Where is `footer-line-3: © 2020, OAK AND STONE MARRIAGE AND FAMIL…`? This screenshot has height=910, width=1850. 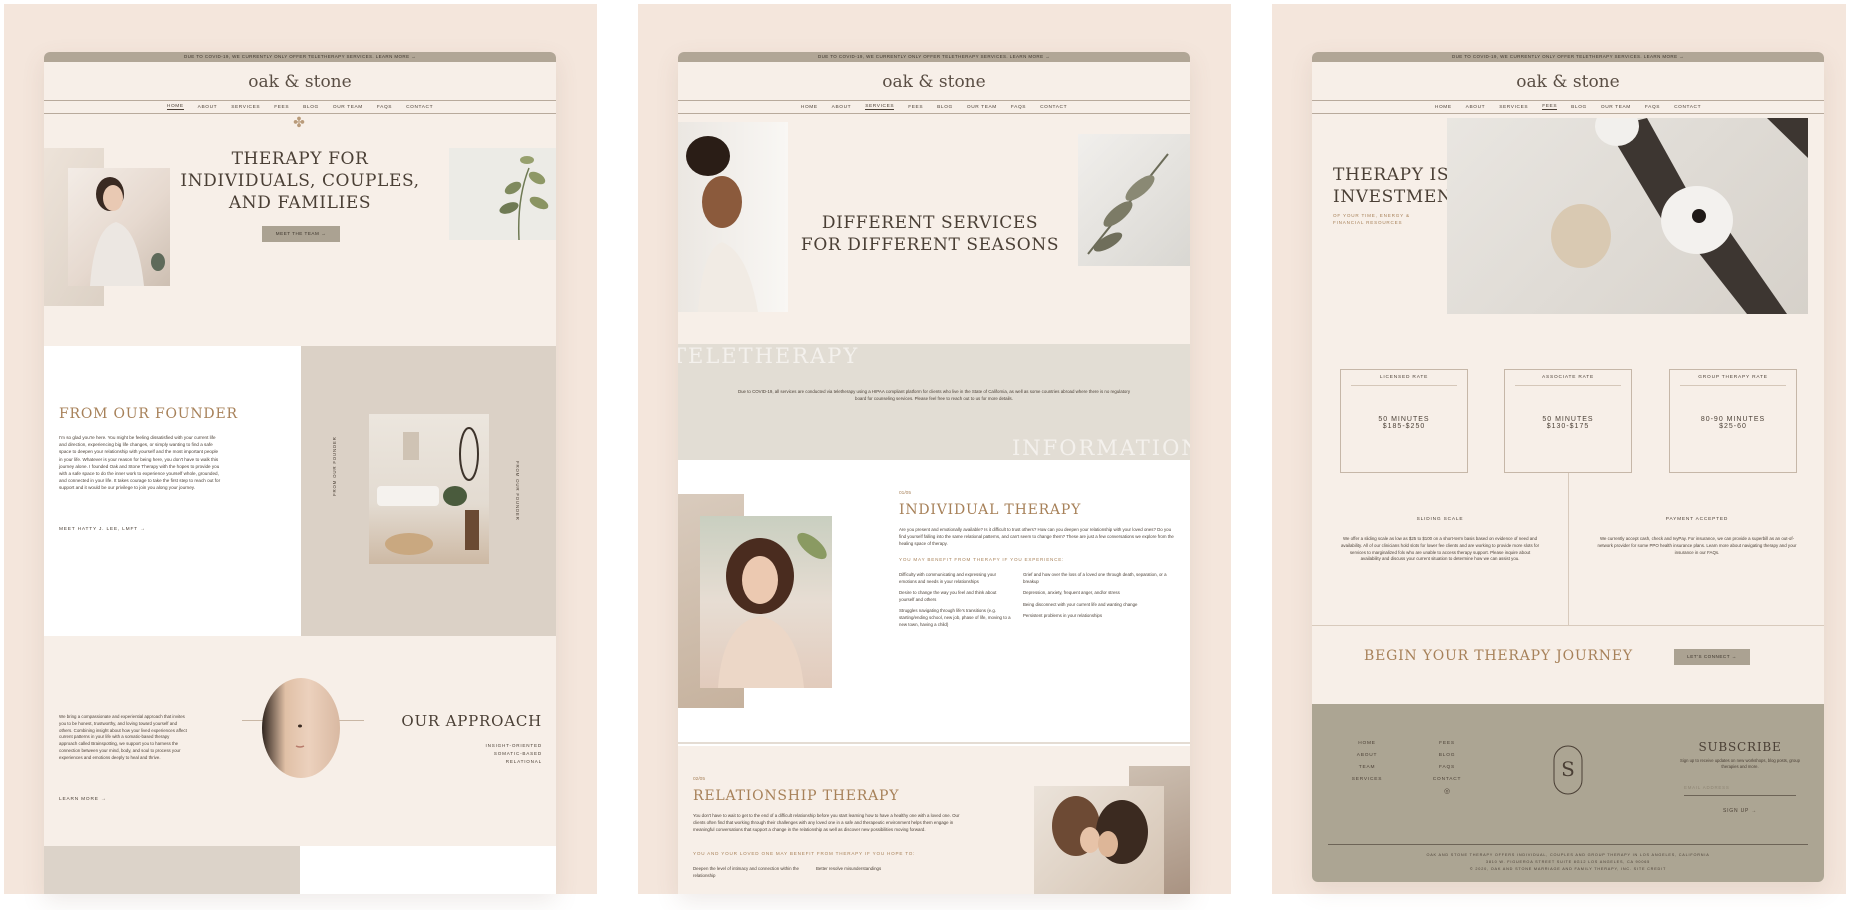
footer-line-3: © 2020, OAK AND STONE MARRIAGE AND FAMIL… is located at coordinates (1568, 869).